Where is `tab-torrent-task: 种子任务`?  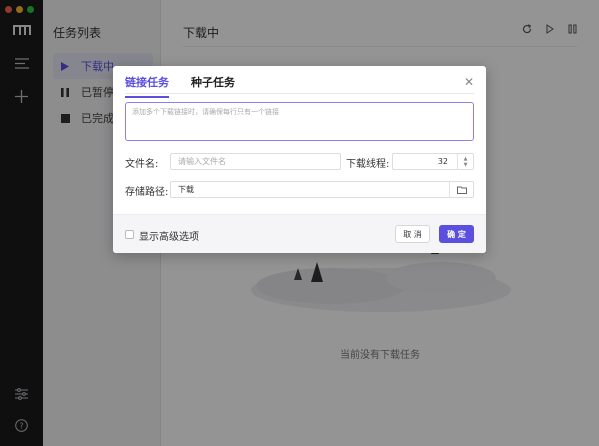 tab-torrent-task: 种子任务 is located at coordinates (213, 86).